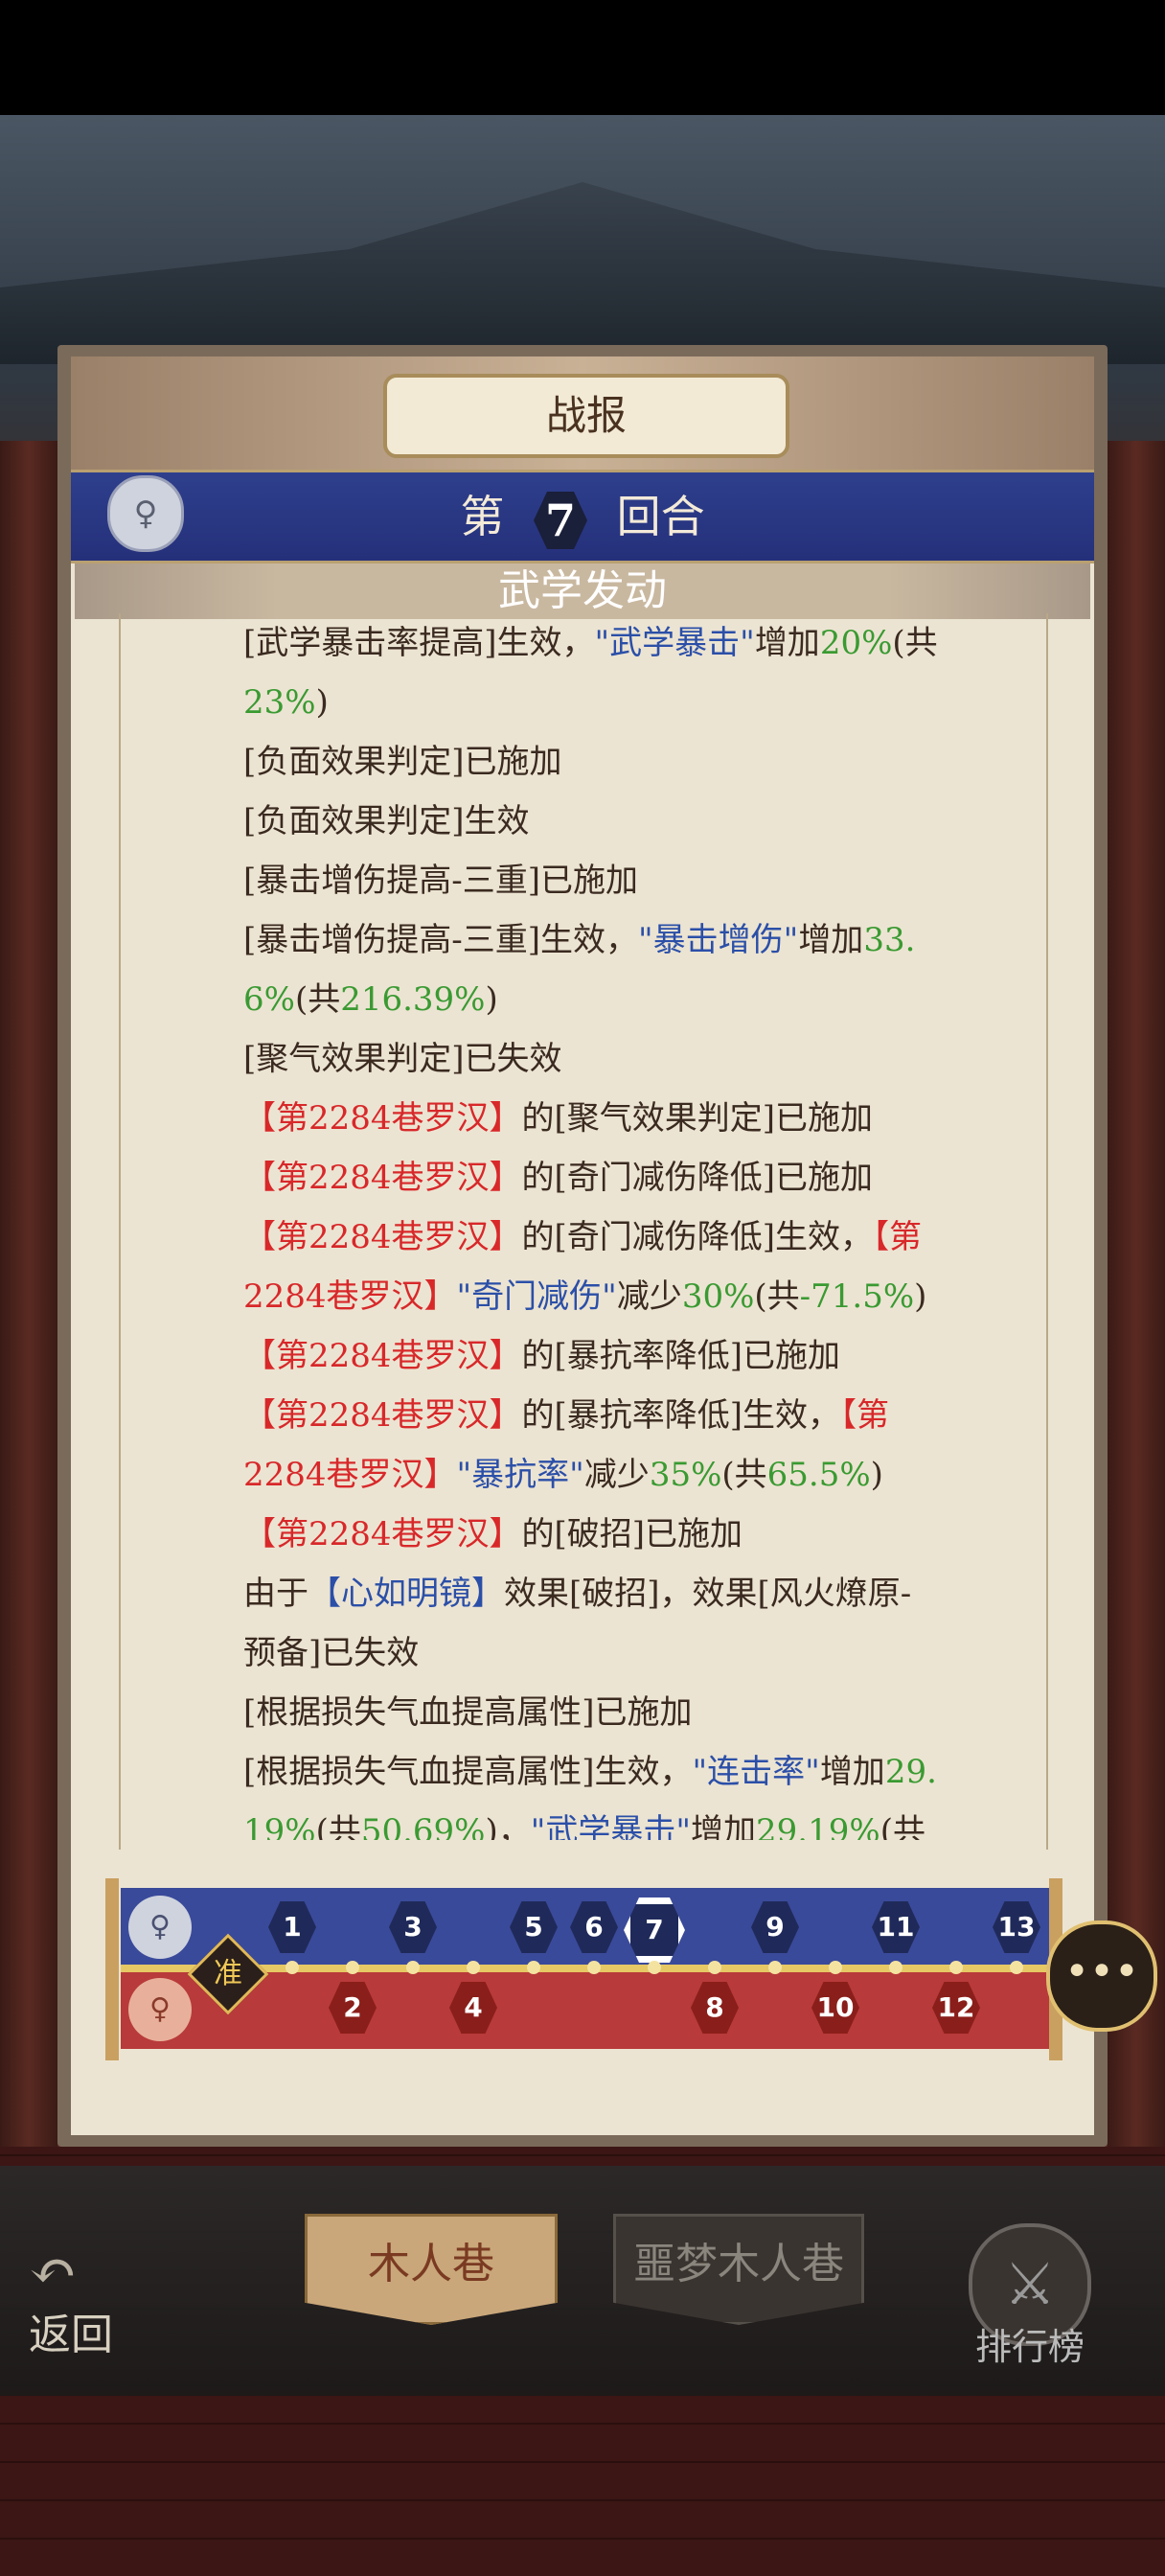 This screenshot has height=2576, width=1165. I want to click on log-segment: -71.5%, so click(857, 1296).